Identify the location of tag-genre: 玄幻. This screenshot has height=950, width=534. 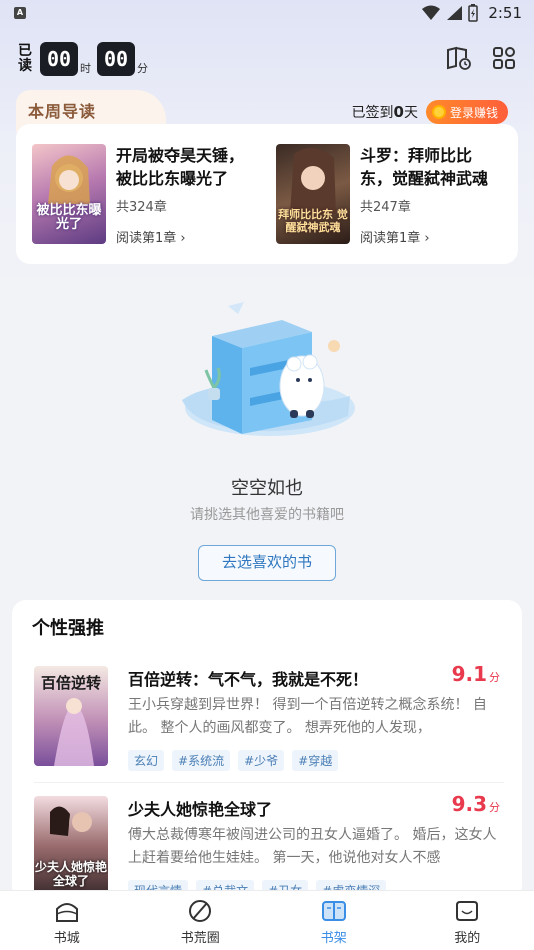
(146, 760).